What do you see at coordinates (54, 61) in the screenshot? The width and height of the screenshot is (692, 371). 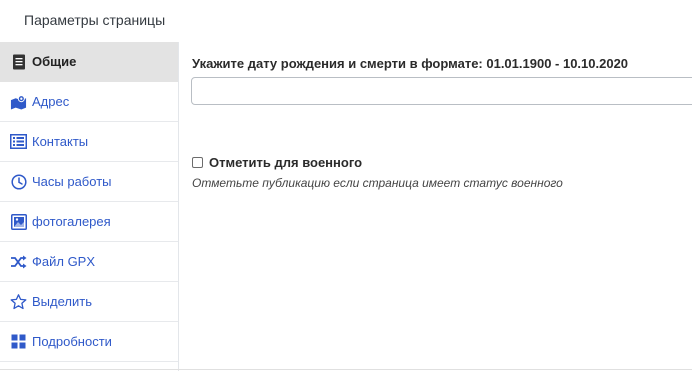 I see `sidebar-item-label: Общие` at bounding box center [54, 61].